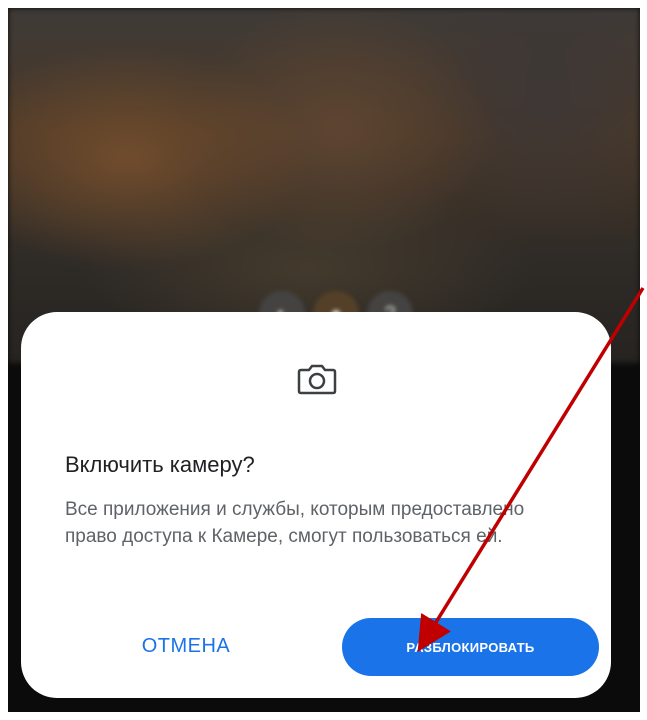  Describe the element at coordinates (470, 647) in the screenshot. I see `unlock-button: РАЗБЛОКИРОВАТЬ` at that location.